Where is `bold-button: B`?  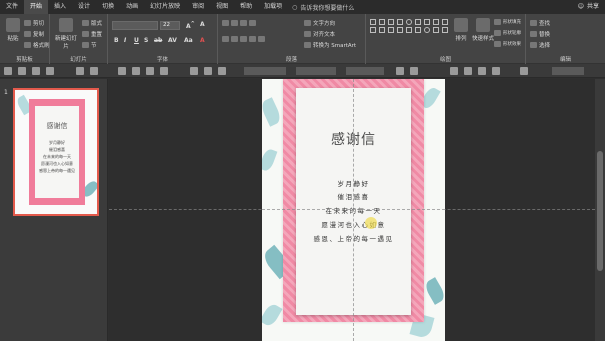
bold-button: B is located at coordinates (116, 40).